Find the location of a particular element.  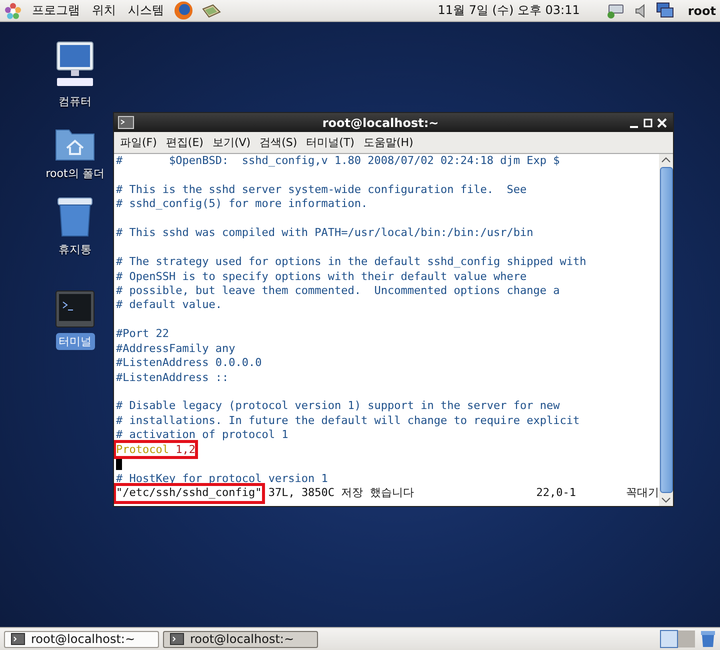

code-line: #ListenAddress :: is located at coordinates (172, 377).